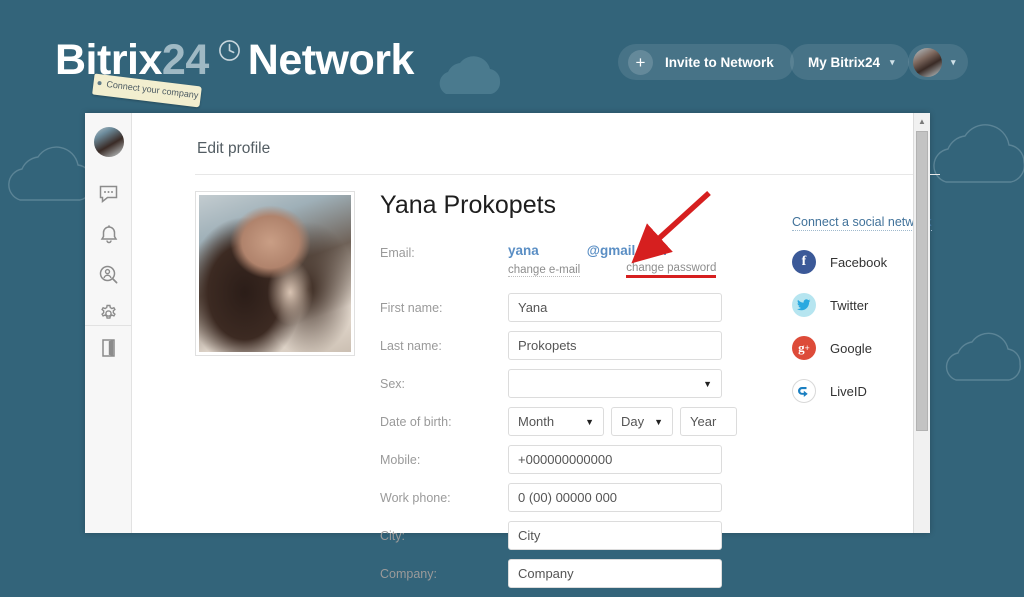  I want to click on chat-bubble-icon, so click(108, 194).